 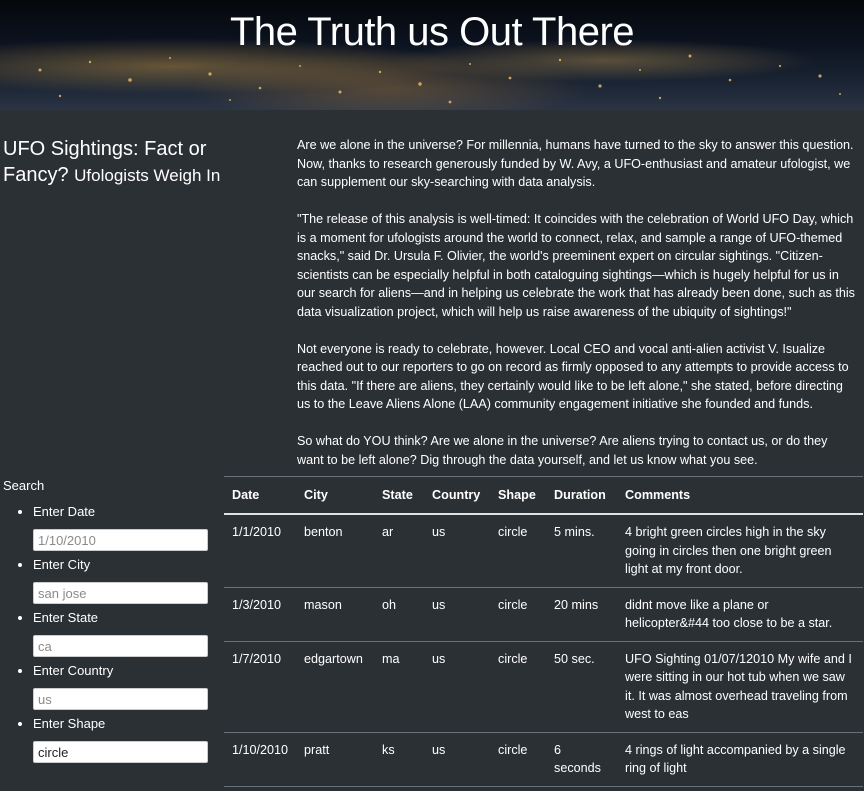 I want to click on filter-shape-label: Enter Shape, so click(x=69, y=723).